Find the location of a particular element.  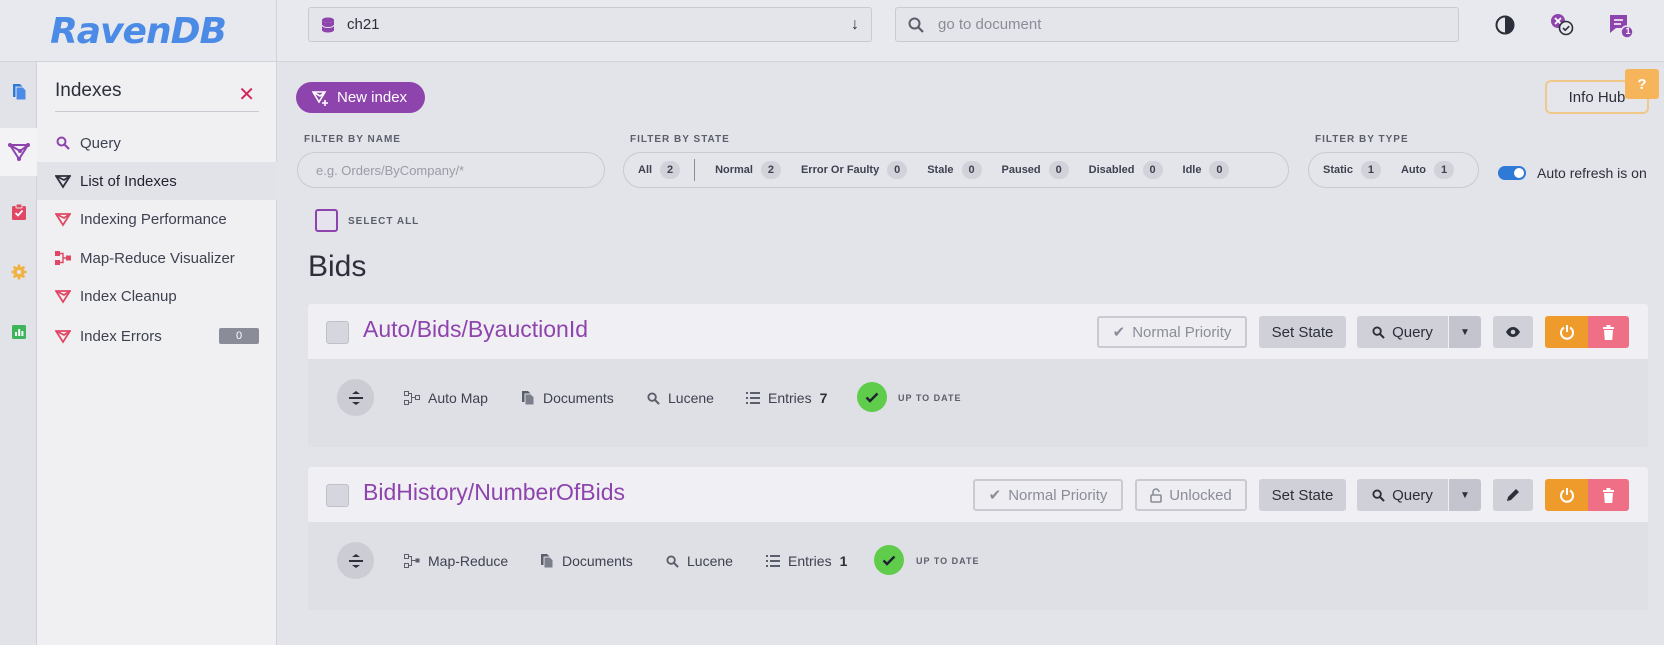

index-cleanup-icon is located at coordinates (63, 296).